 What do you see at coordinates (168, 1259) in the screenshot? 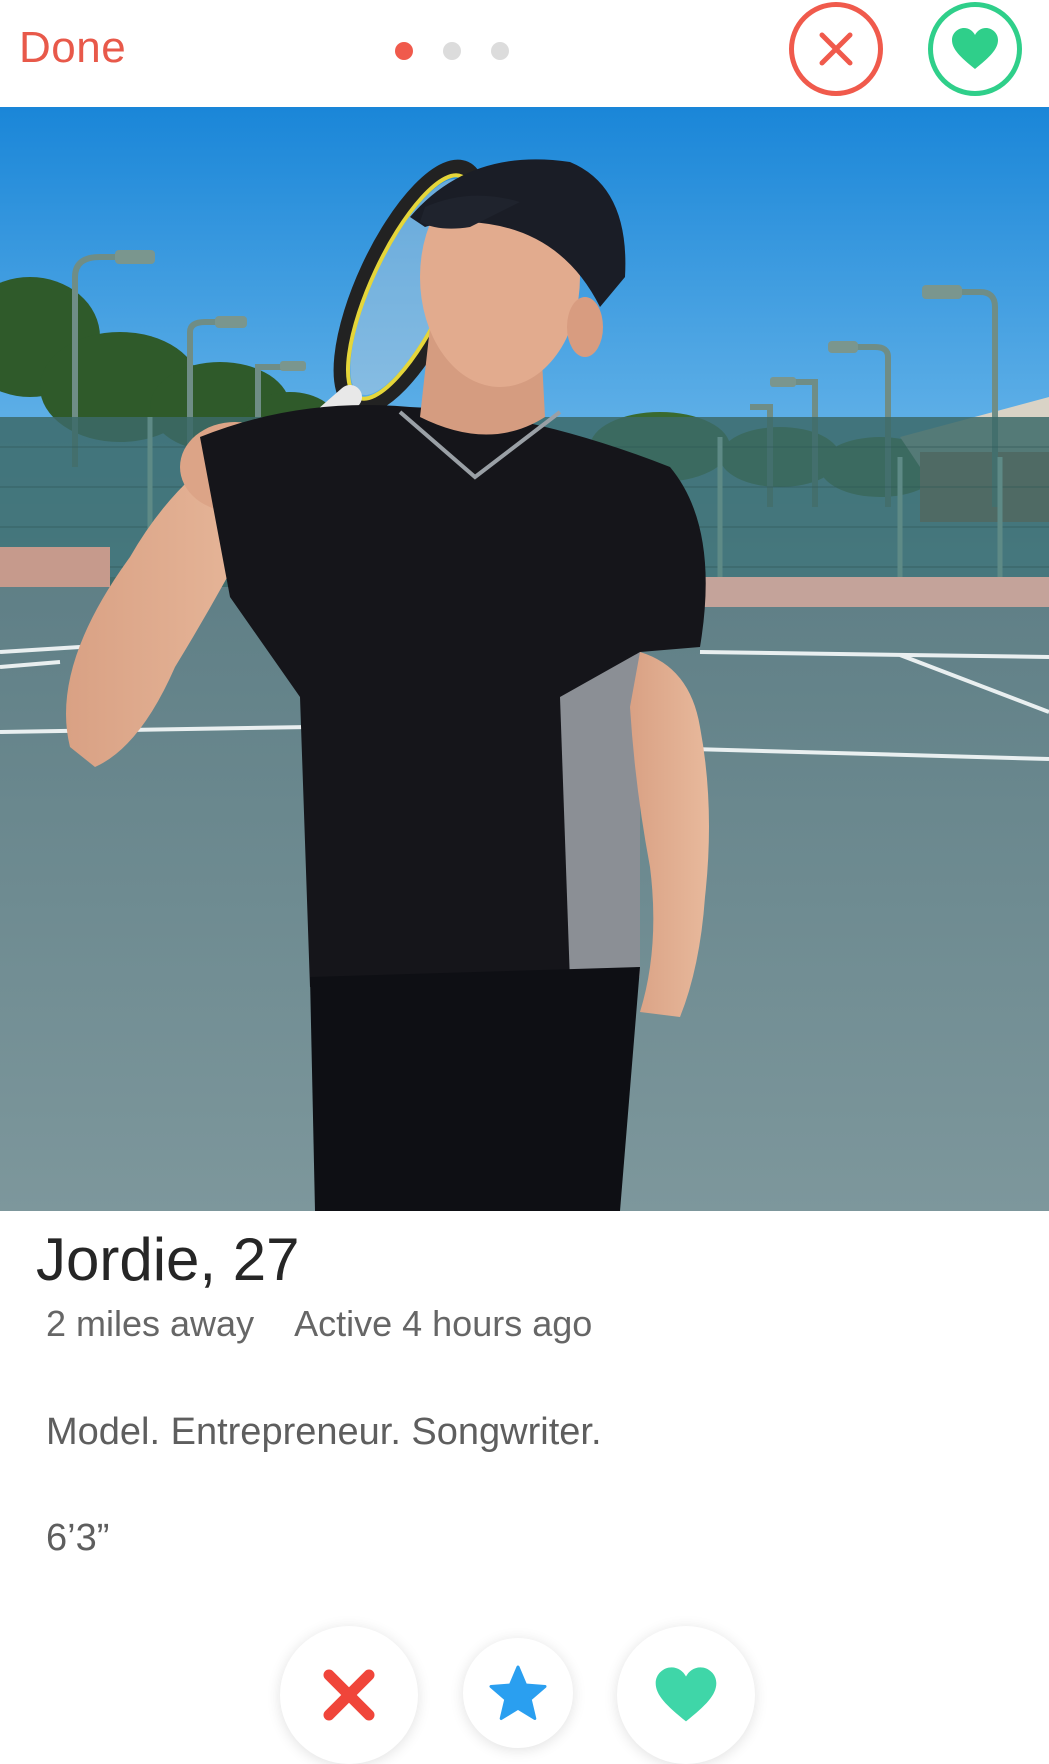
I see `profile-name-age: Jordie, 27` at bounding box center [168, 1259].